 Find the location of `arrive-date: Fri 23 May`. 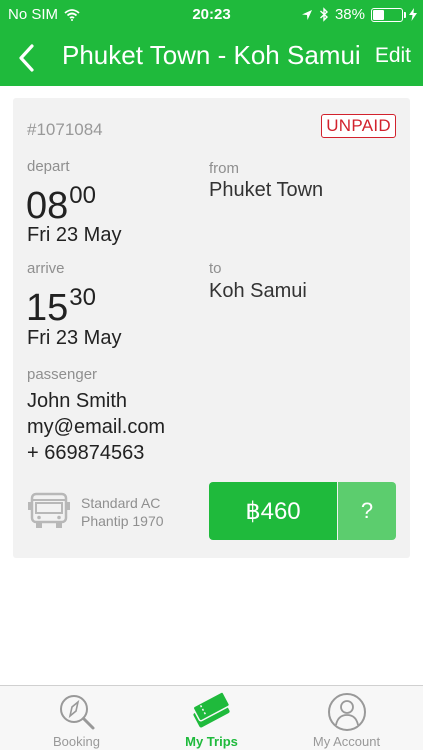

arrive-date: Fri 23 May is located at coordinates (74, 338).